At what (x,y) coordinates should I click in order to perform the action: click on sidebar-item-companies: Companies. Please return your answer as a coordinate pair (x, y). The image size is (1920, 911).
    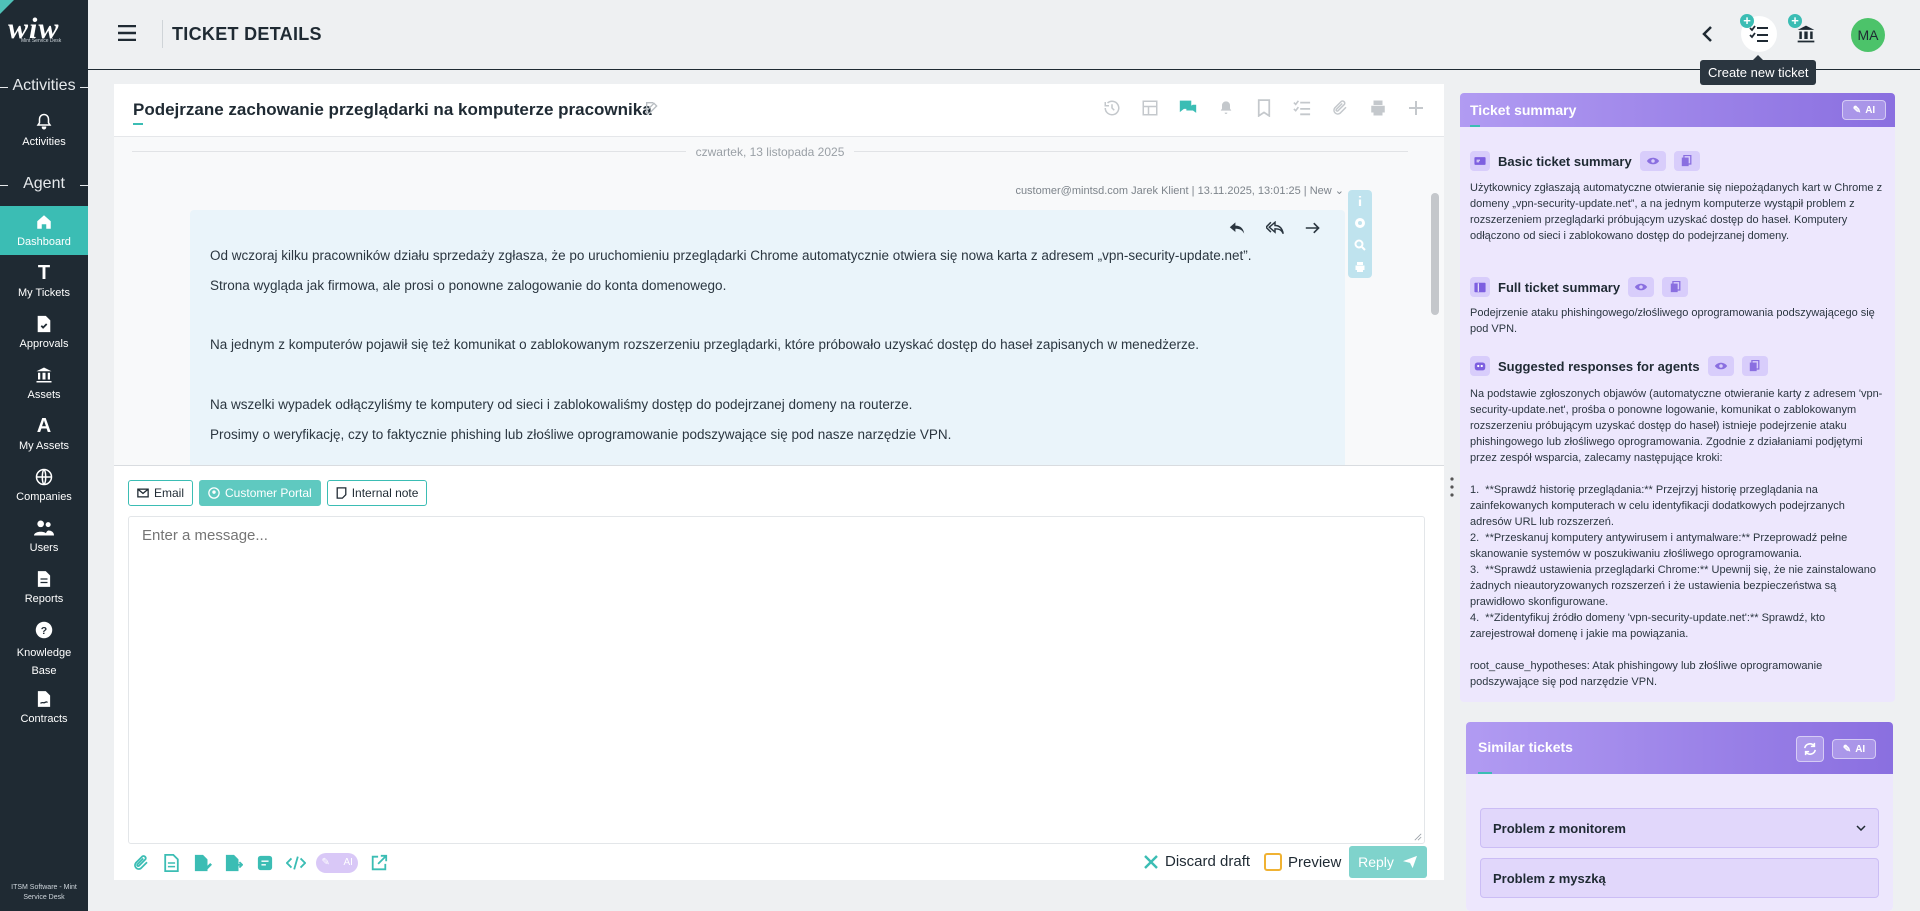
    Looking at the image, I should click on (44, 485).